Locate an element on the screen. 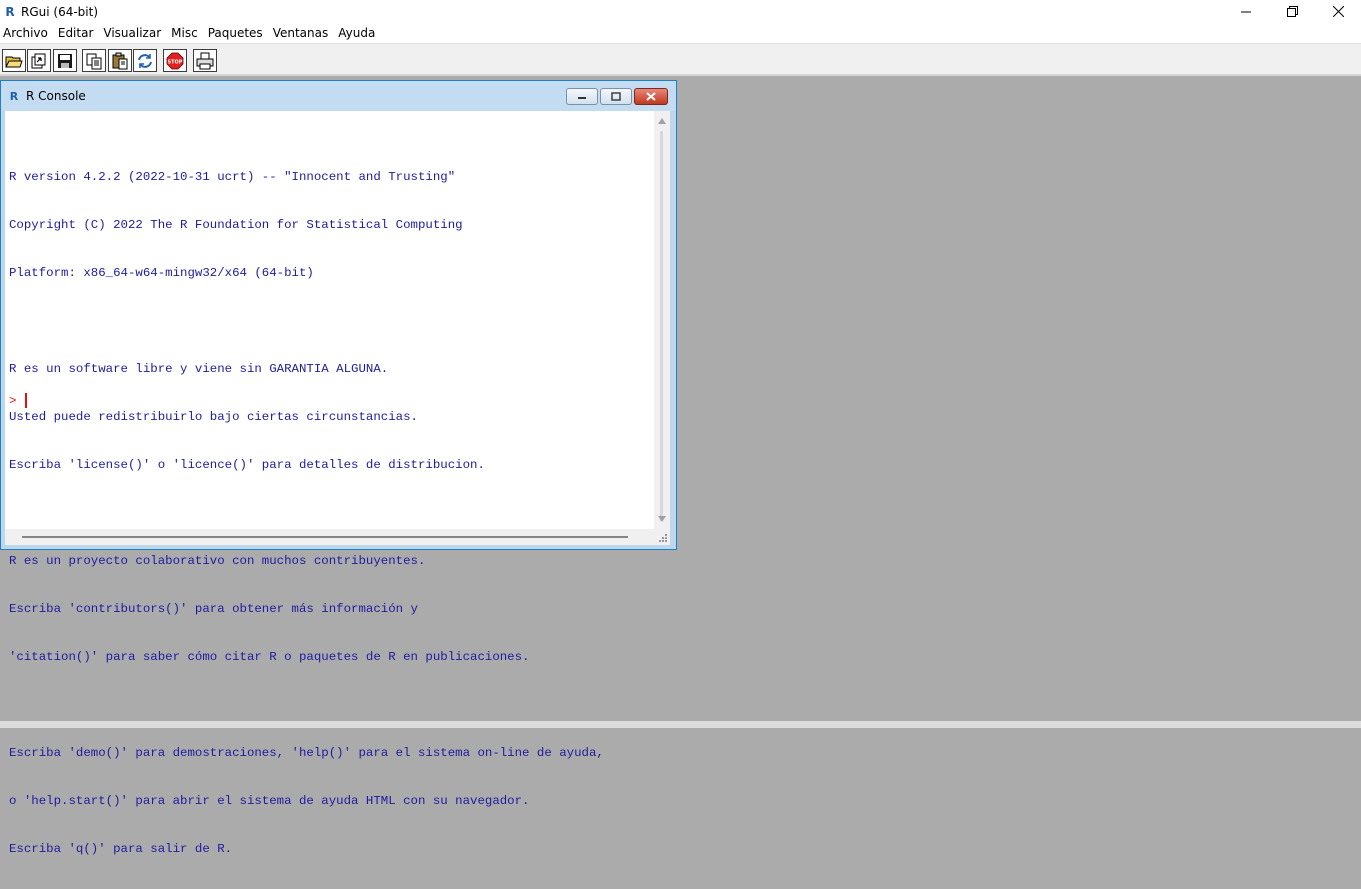  menu-paquetes: Paquetes is located at coordinates (237, 33).